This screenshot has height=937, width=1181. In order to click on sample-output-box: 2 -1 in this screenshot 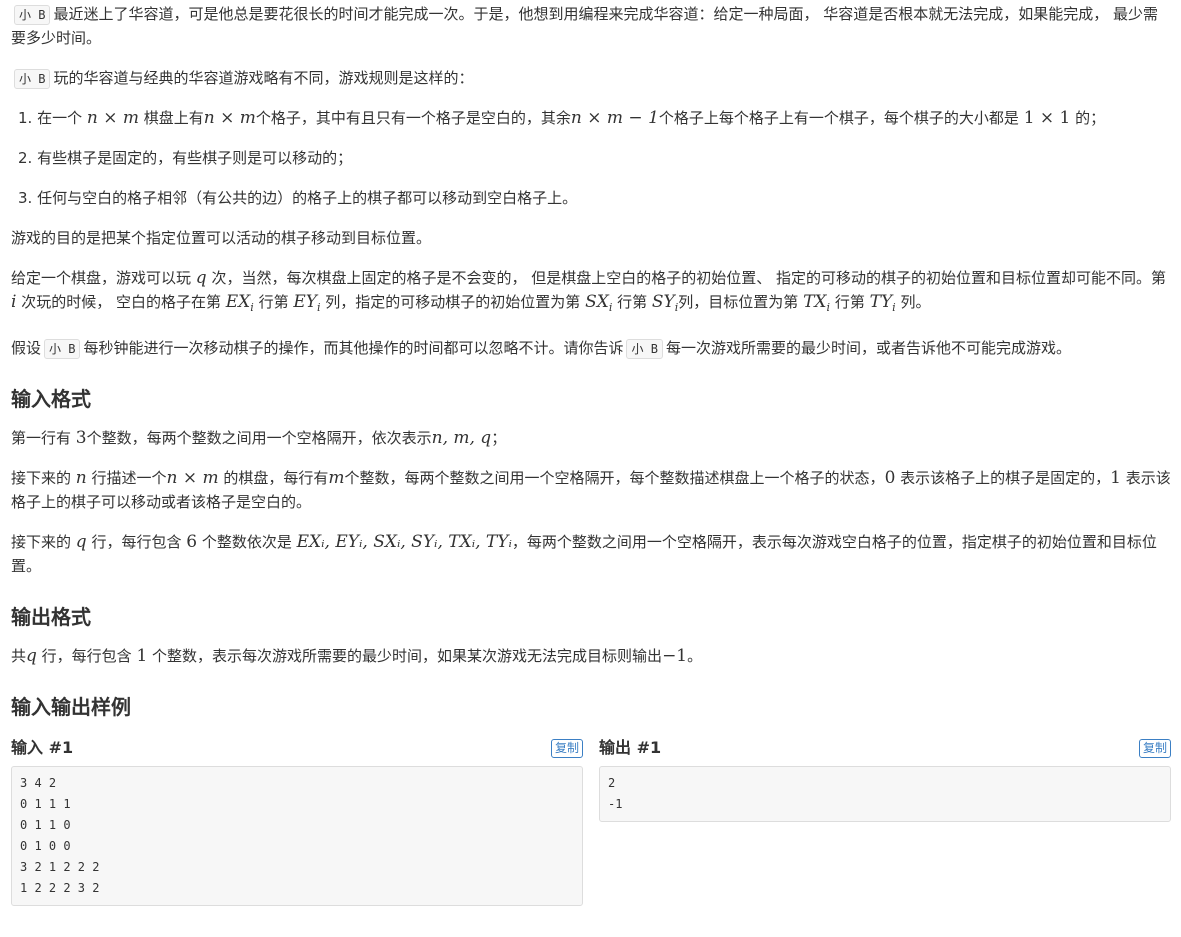, I will do `click(885, 794)`.